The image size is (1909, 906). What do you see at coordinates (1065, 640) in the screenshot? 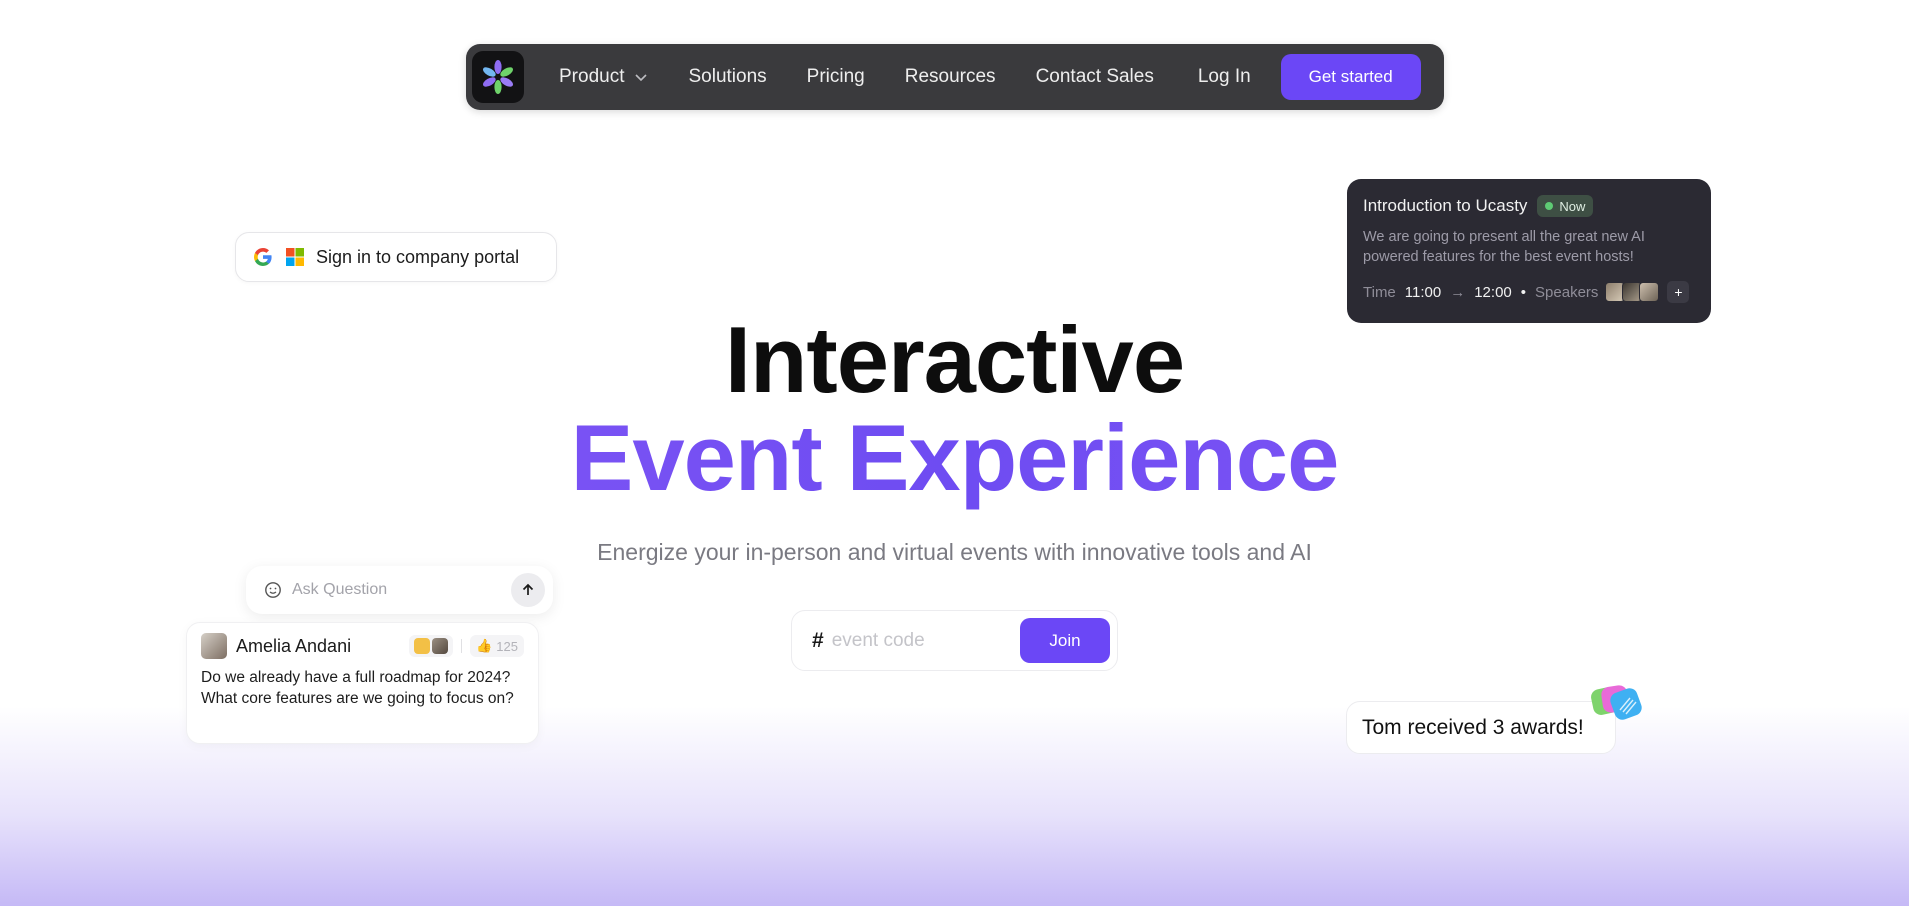
I see `join-button: Join` at bounding box center [1065, 640].